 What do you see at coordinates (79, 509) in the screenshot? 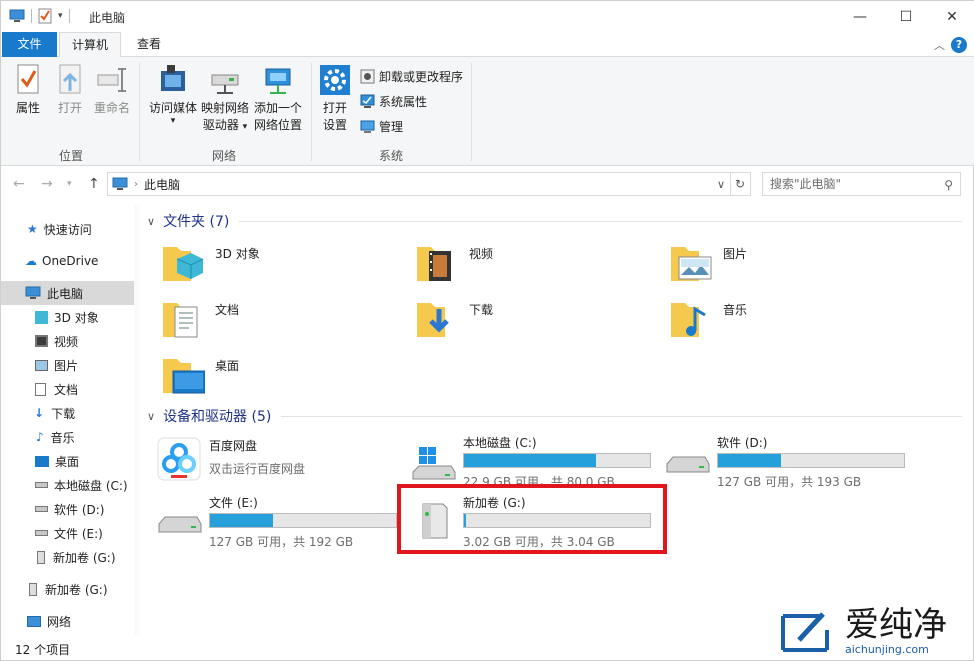
I see `sidebar-item-label: 软件 (D:)` at bounding box center [79, 509].